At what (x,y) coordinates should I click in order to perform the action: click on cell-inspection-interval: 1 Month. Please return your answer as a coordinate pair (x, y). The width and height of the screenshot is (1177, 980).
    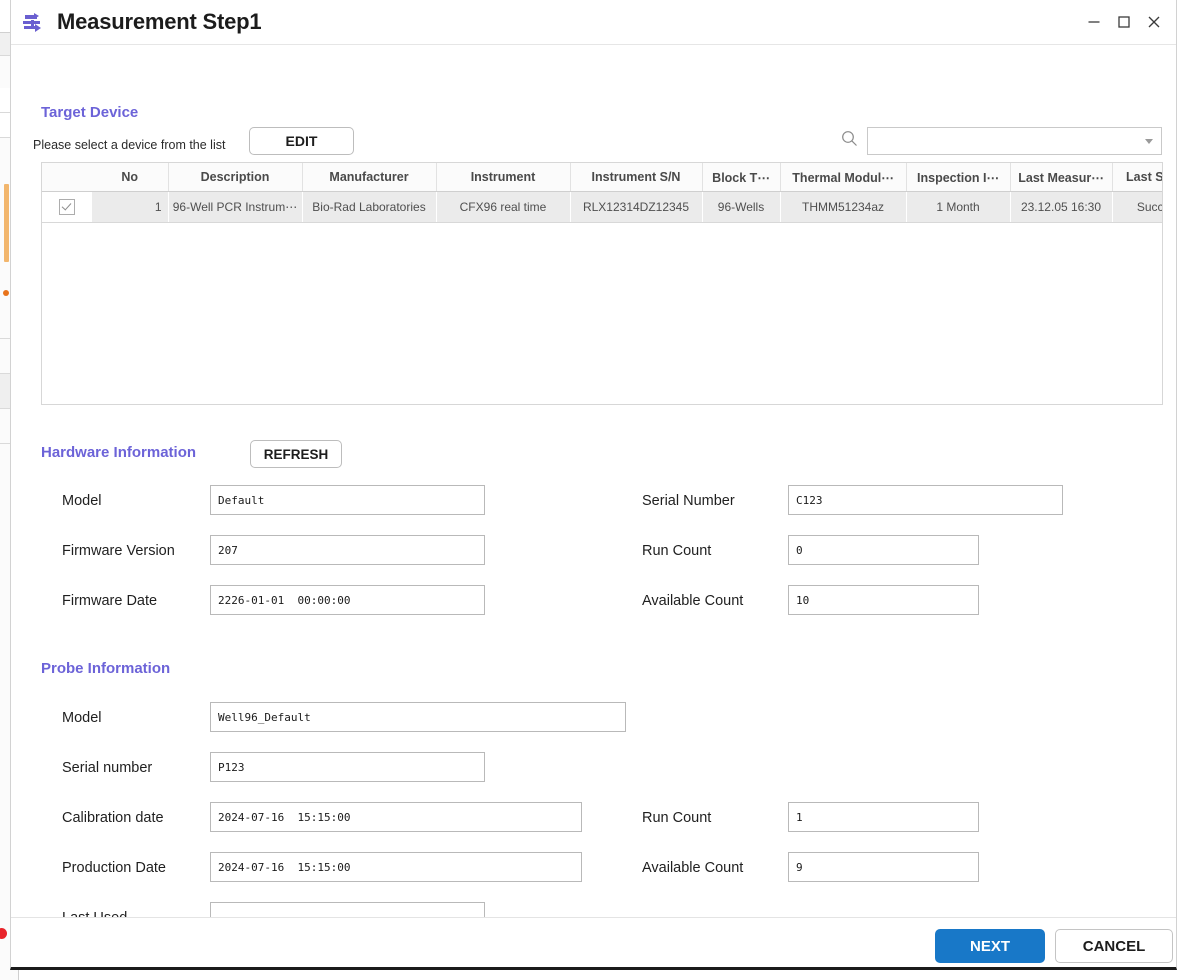
    Looking at the image, I should click on (958, 207).